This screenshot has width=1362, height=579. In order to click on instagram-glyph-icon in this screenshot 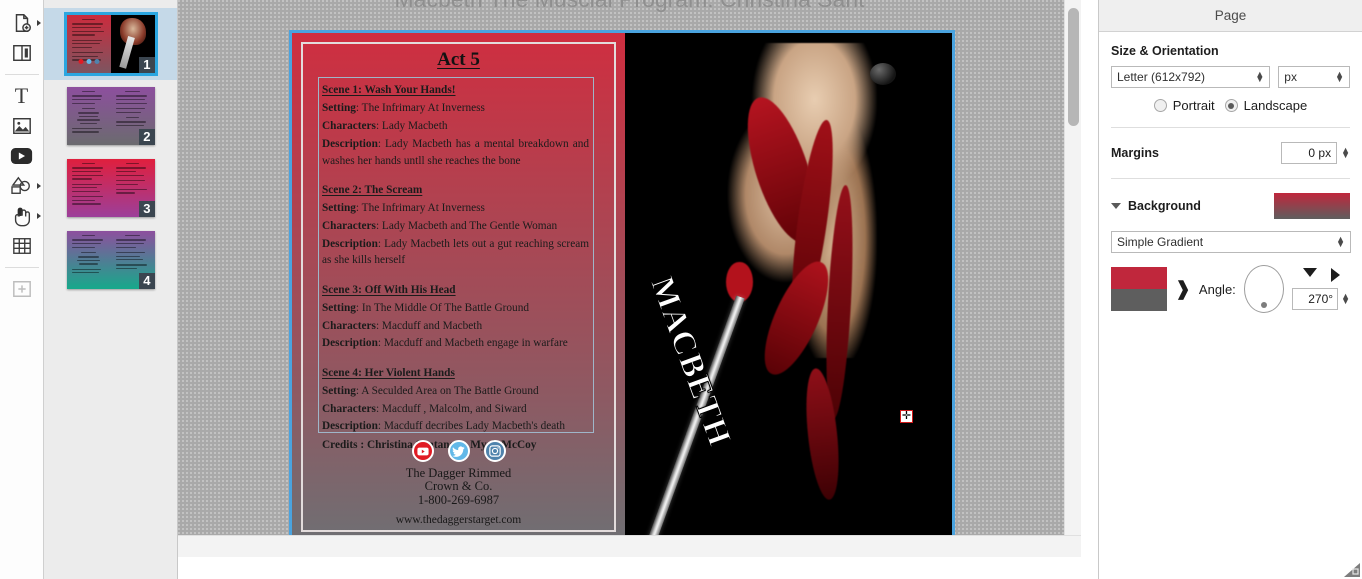, I will do `click(494, 451)`.